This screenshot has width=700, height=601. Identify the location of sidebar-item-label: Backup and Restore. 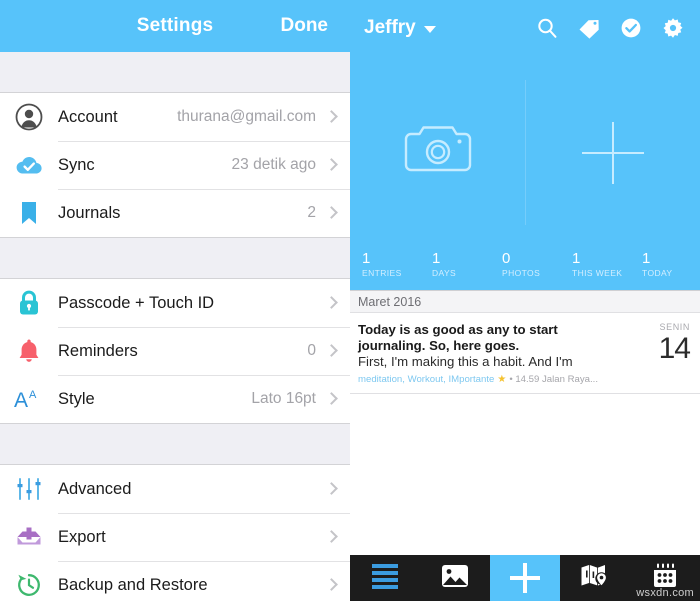
(133, 584).